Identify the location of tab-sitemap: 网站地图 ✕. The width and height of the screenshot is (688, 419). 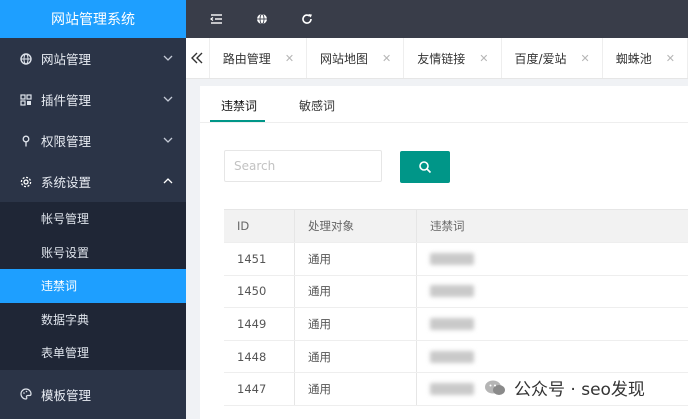
(356, 58).